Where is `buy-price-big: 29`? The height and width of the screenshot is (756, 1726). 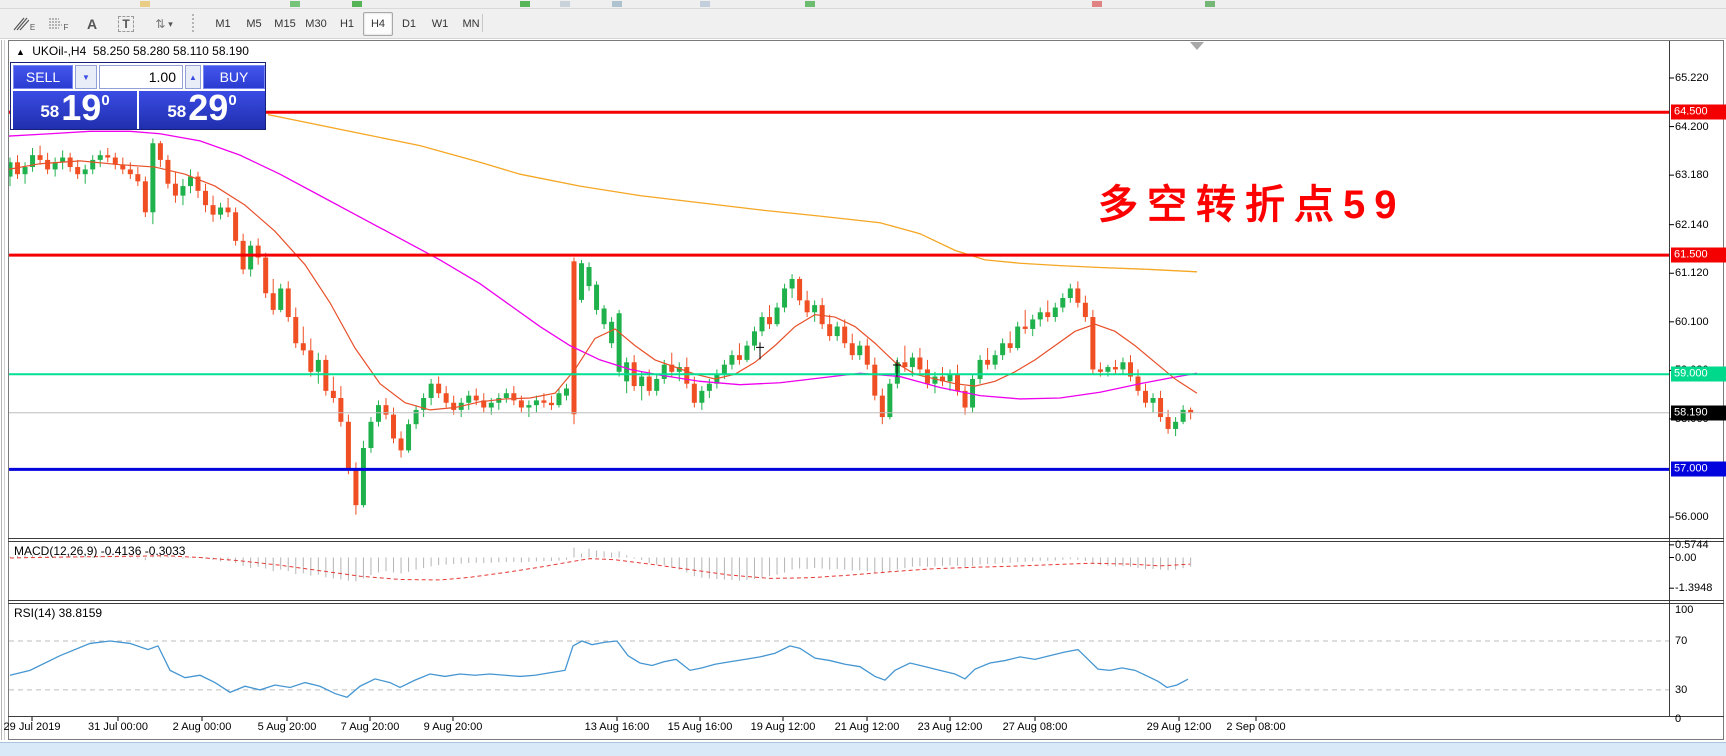 buy-price-big: 29 is located at coordinates (208, 107).